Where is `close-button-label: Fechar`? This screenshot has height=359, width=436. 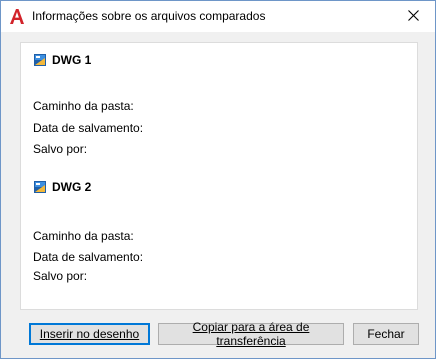 close-button-label: Fechar is located at coordinates (386, 334).